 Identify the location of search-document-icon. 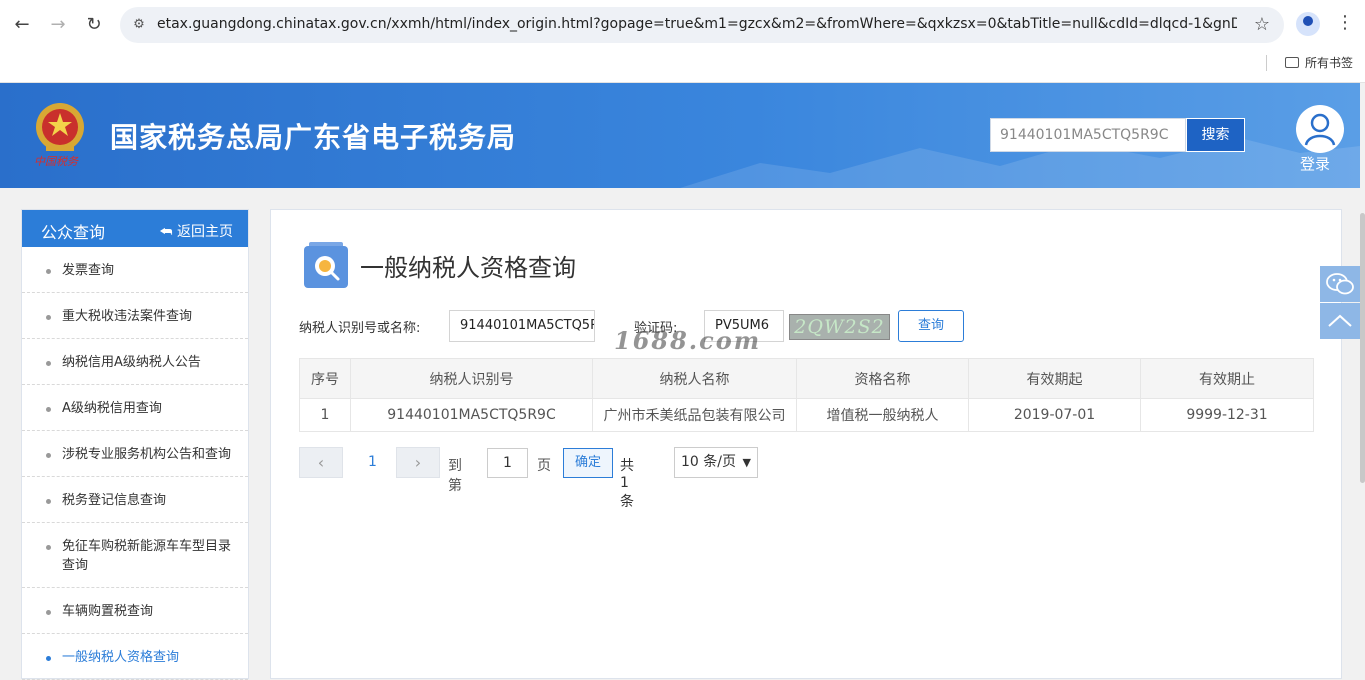
(326, 265).